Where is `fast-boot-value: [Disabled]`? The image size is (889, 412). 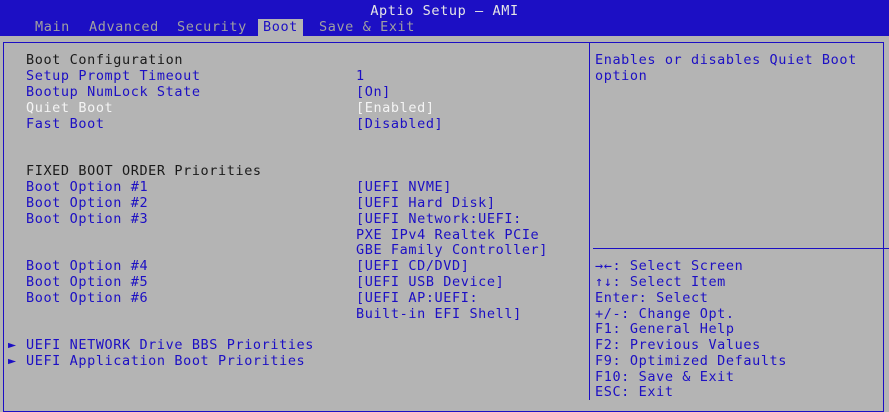
fast-boot-value: [Disabled] is located at coordinates (399, 124).